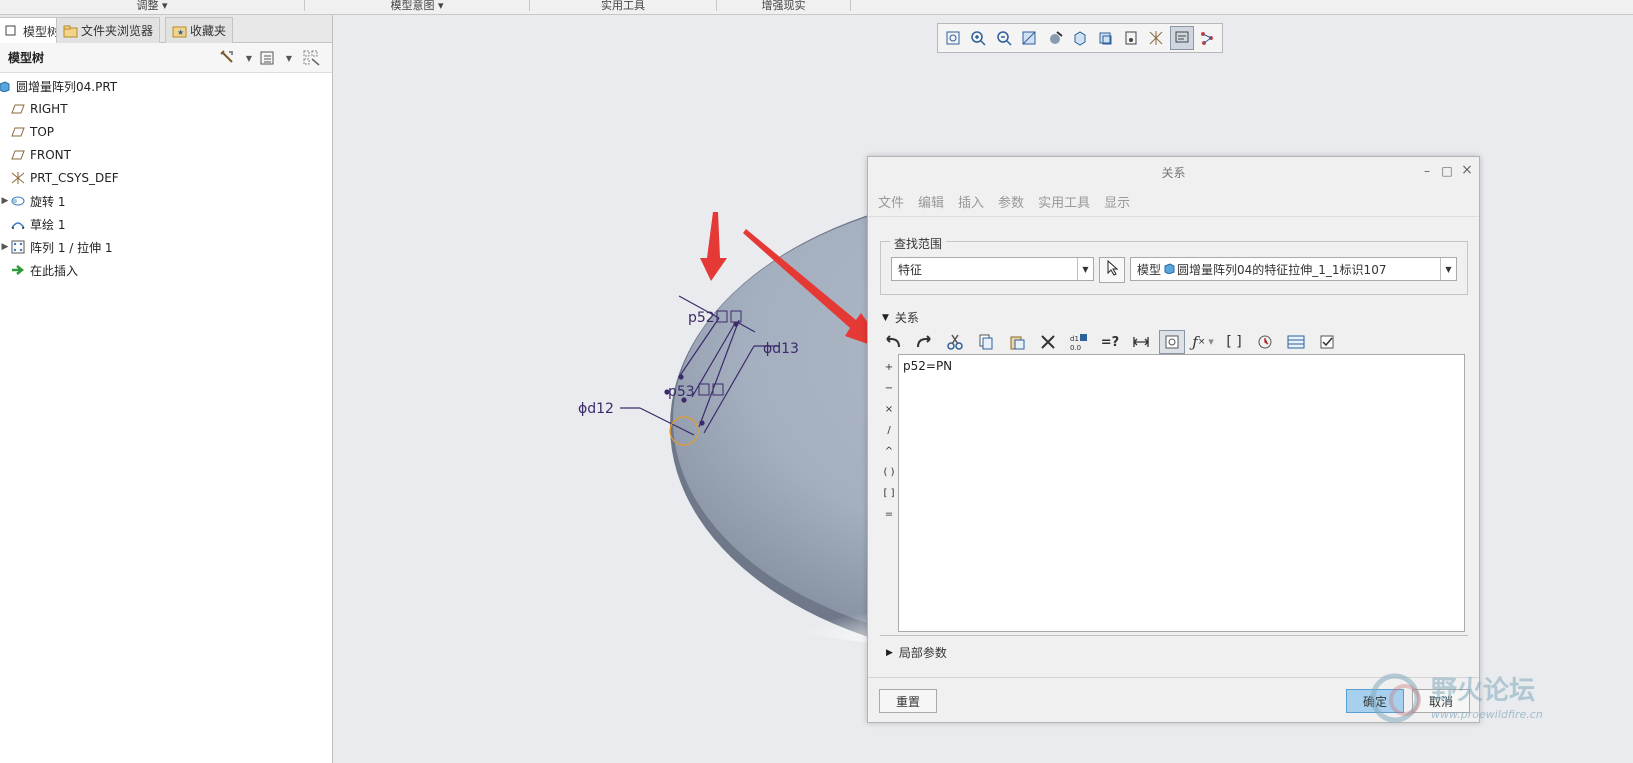 This screenshot has width=1633, height=763. I want to click on relations-editor: p52=PN, so click(1181, 493).